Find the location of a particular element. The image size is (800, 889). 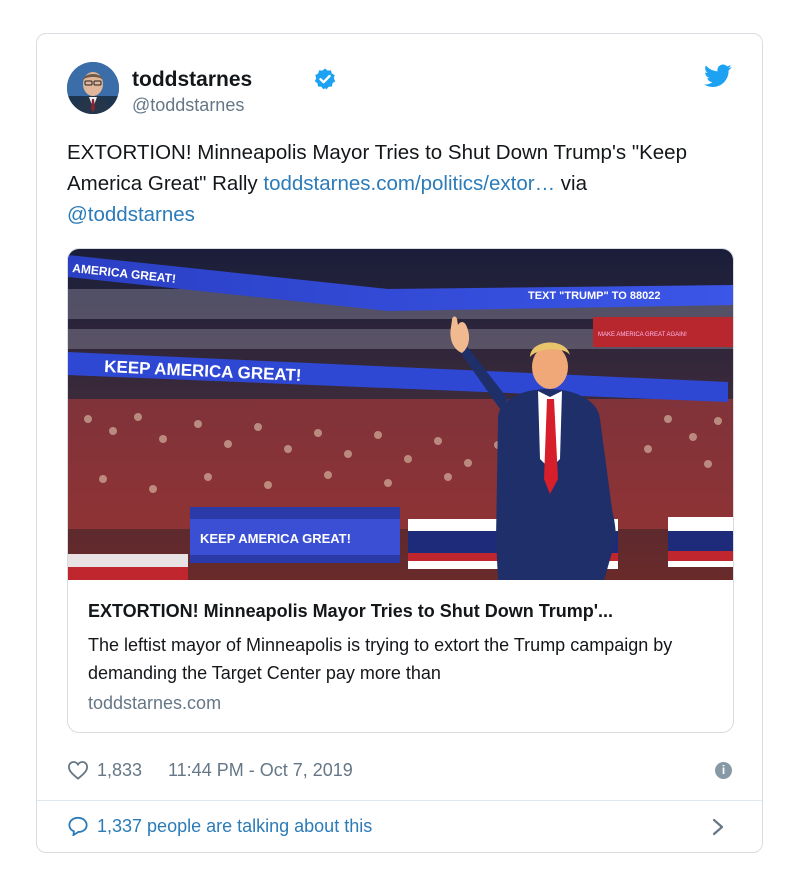

avatar is located at coordinates (93, 88).